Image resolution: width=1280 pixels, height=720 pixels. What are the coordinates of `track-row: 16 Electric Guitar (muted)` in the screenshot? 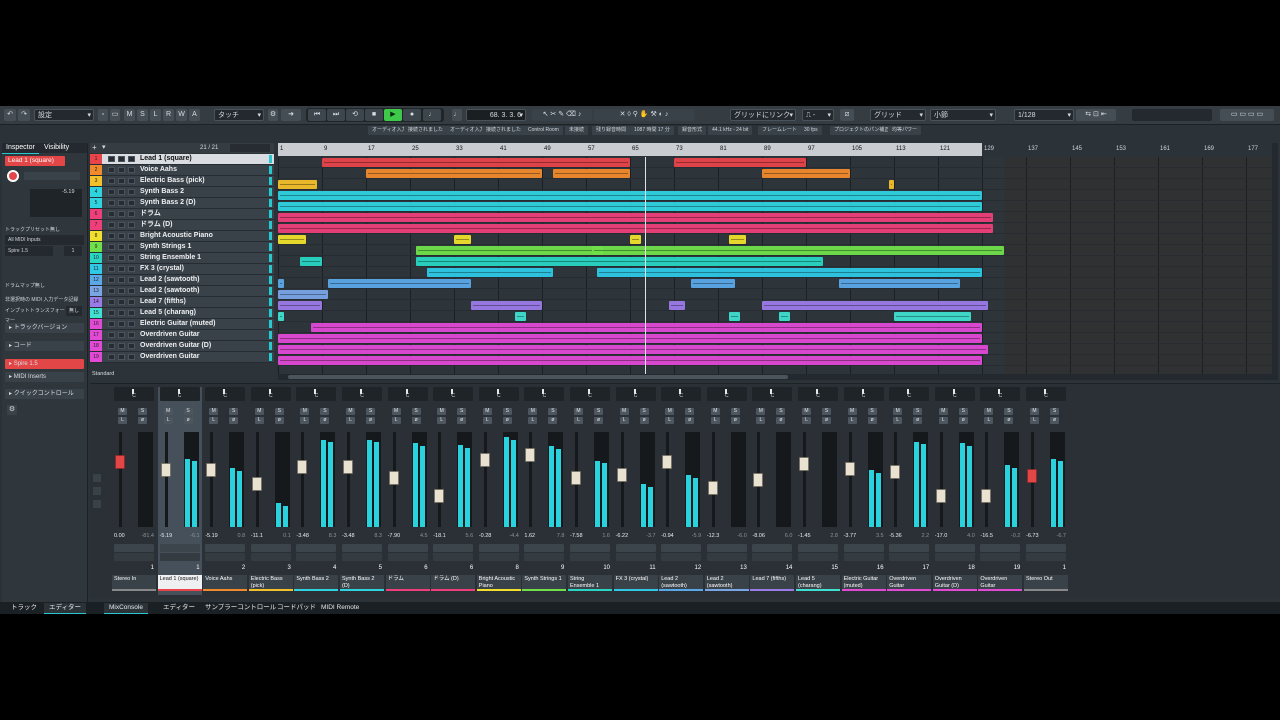 It's located at (182, 324).